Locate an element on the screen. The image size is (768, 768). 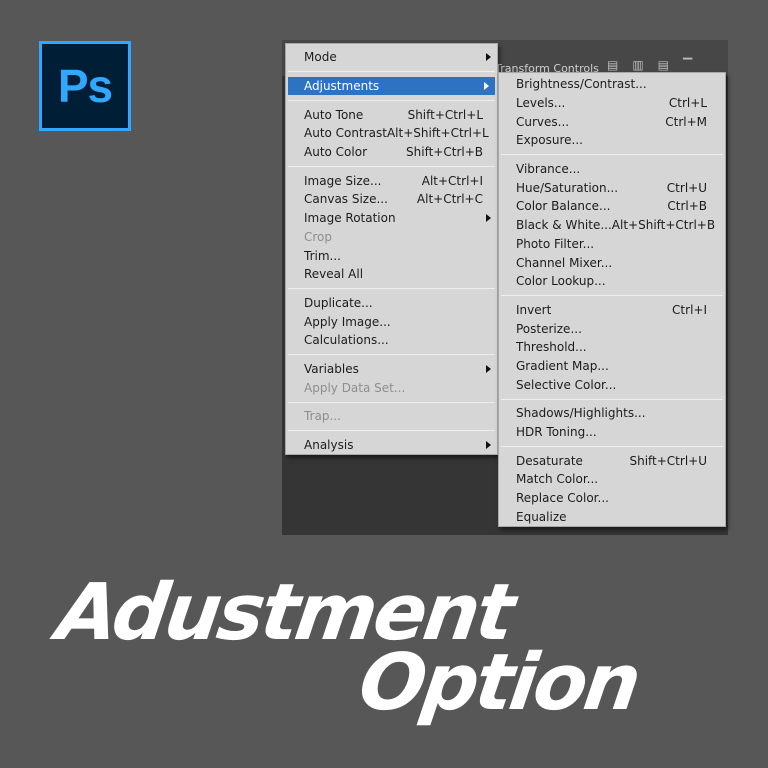
menu-item-shortcut: Shift+Ctrl+U is located at coordinates (668, 460).